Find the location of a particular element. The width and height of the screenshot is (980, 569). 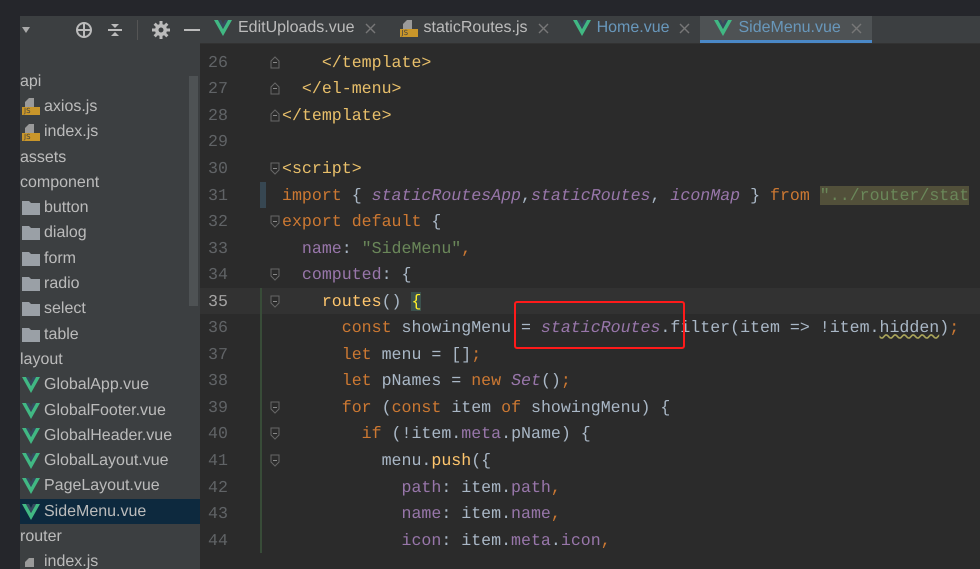

editor-tab: Home.vue is located at coordinates (629, 29).